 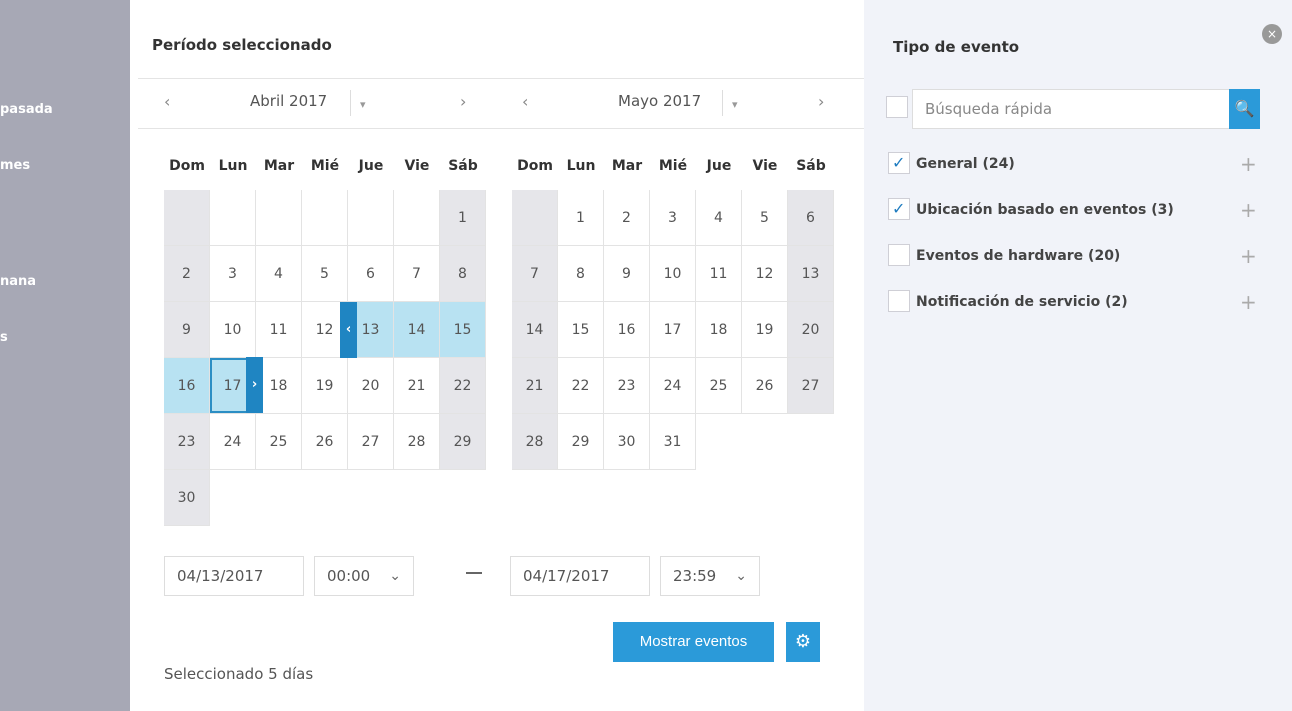 I want to click on day-cell: 17, so click(x=673, y=330).